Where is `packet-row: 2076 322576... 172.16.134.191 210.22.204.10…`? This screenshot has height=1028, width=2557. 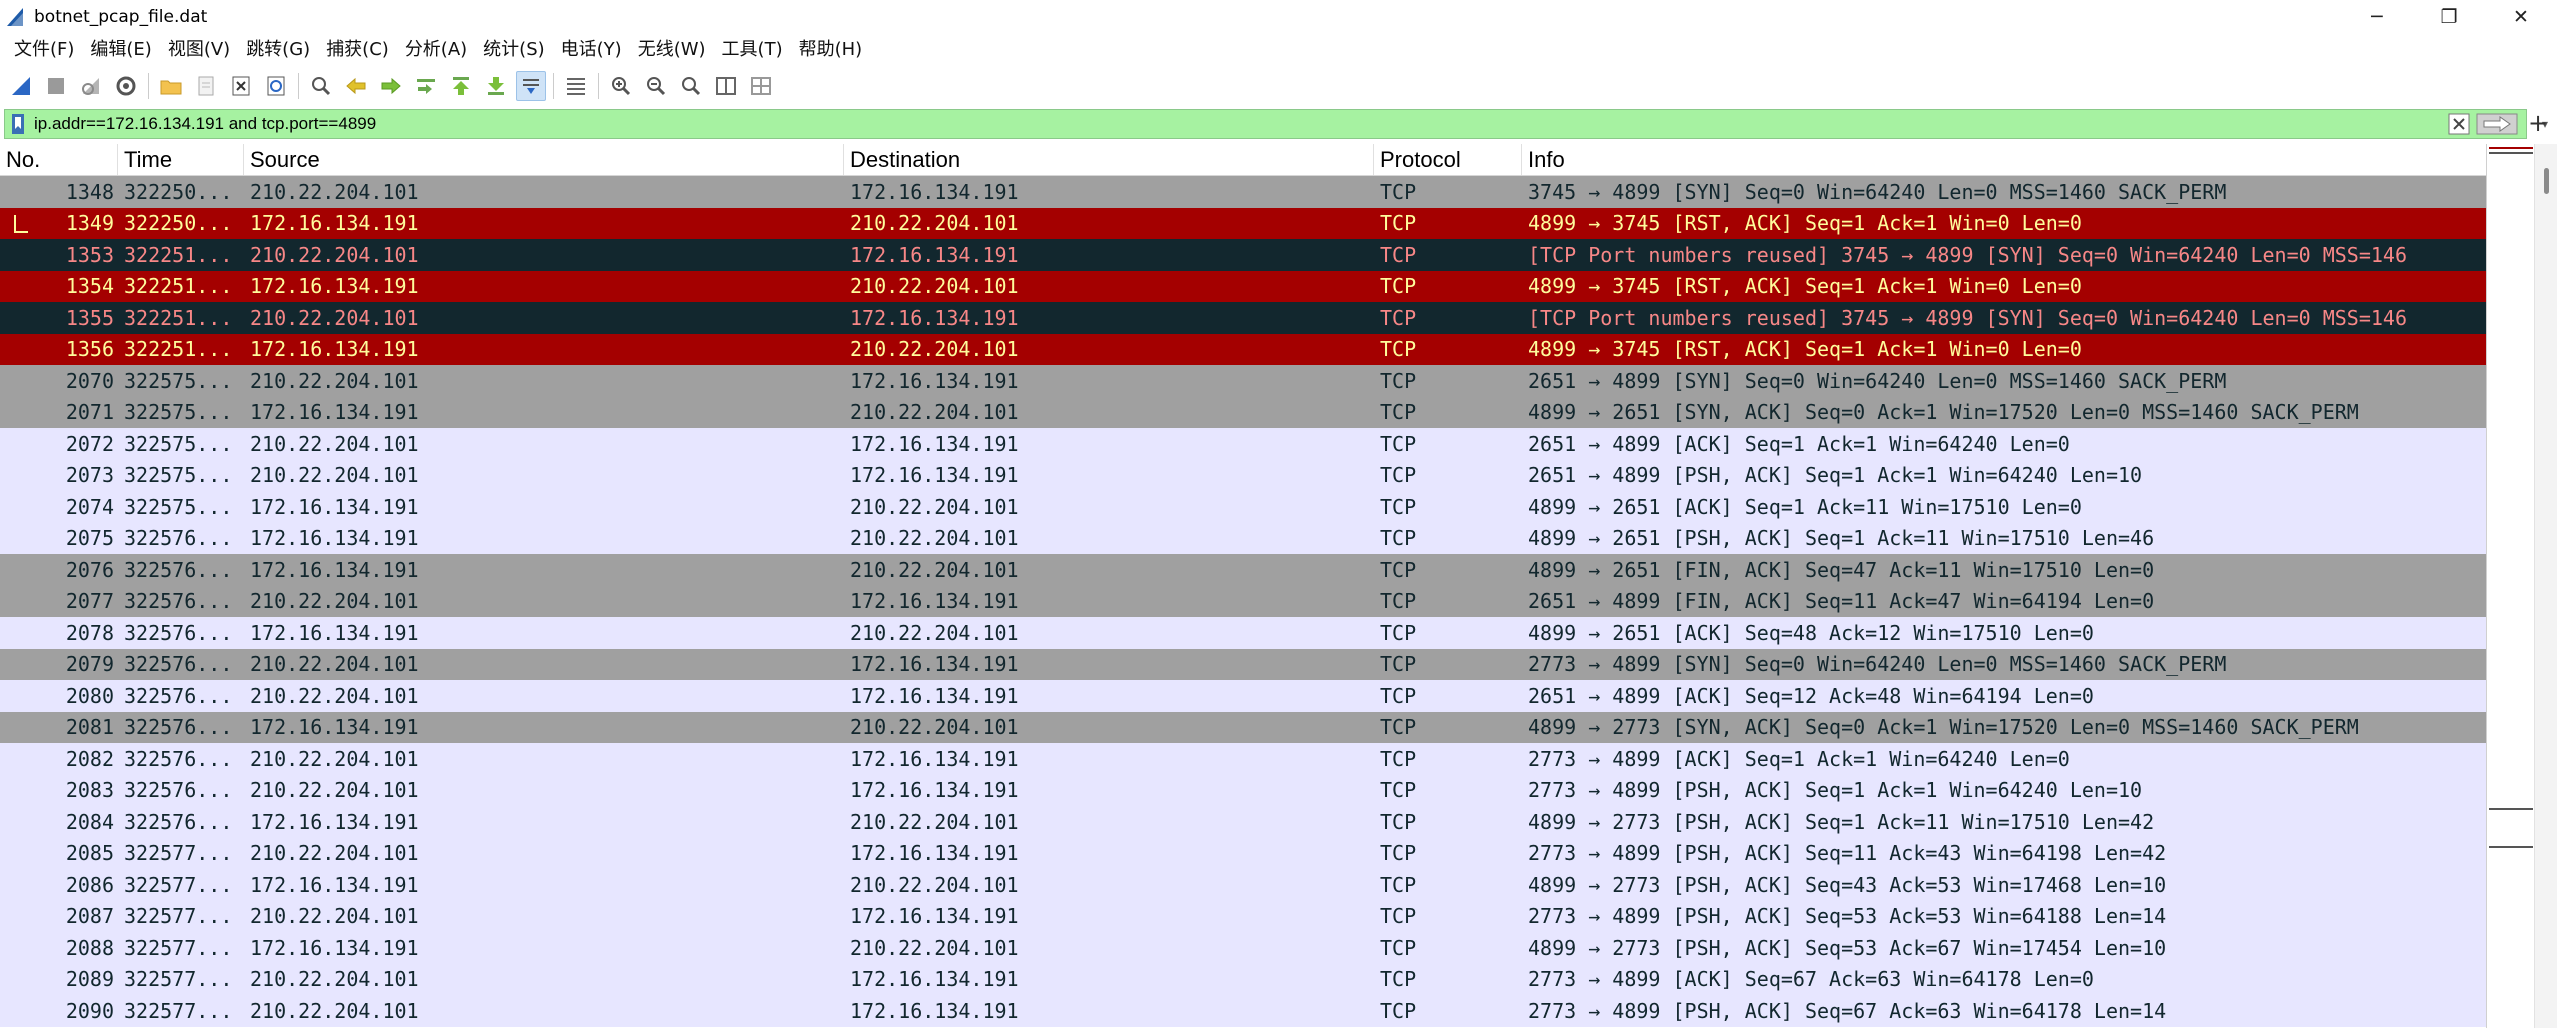
packet-row: 2076 322576... 172.16.134.191 210.22.204.10… is located at coordinates (1243, 570).